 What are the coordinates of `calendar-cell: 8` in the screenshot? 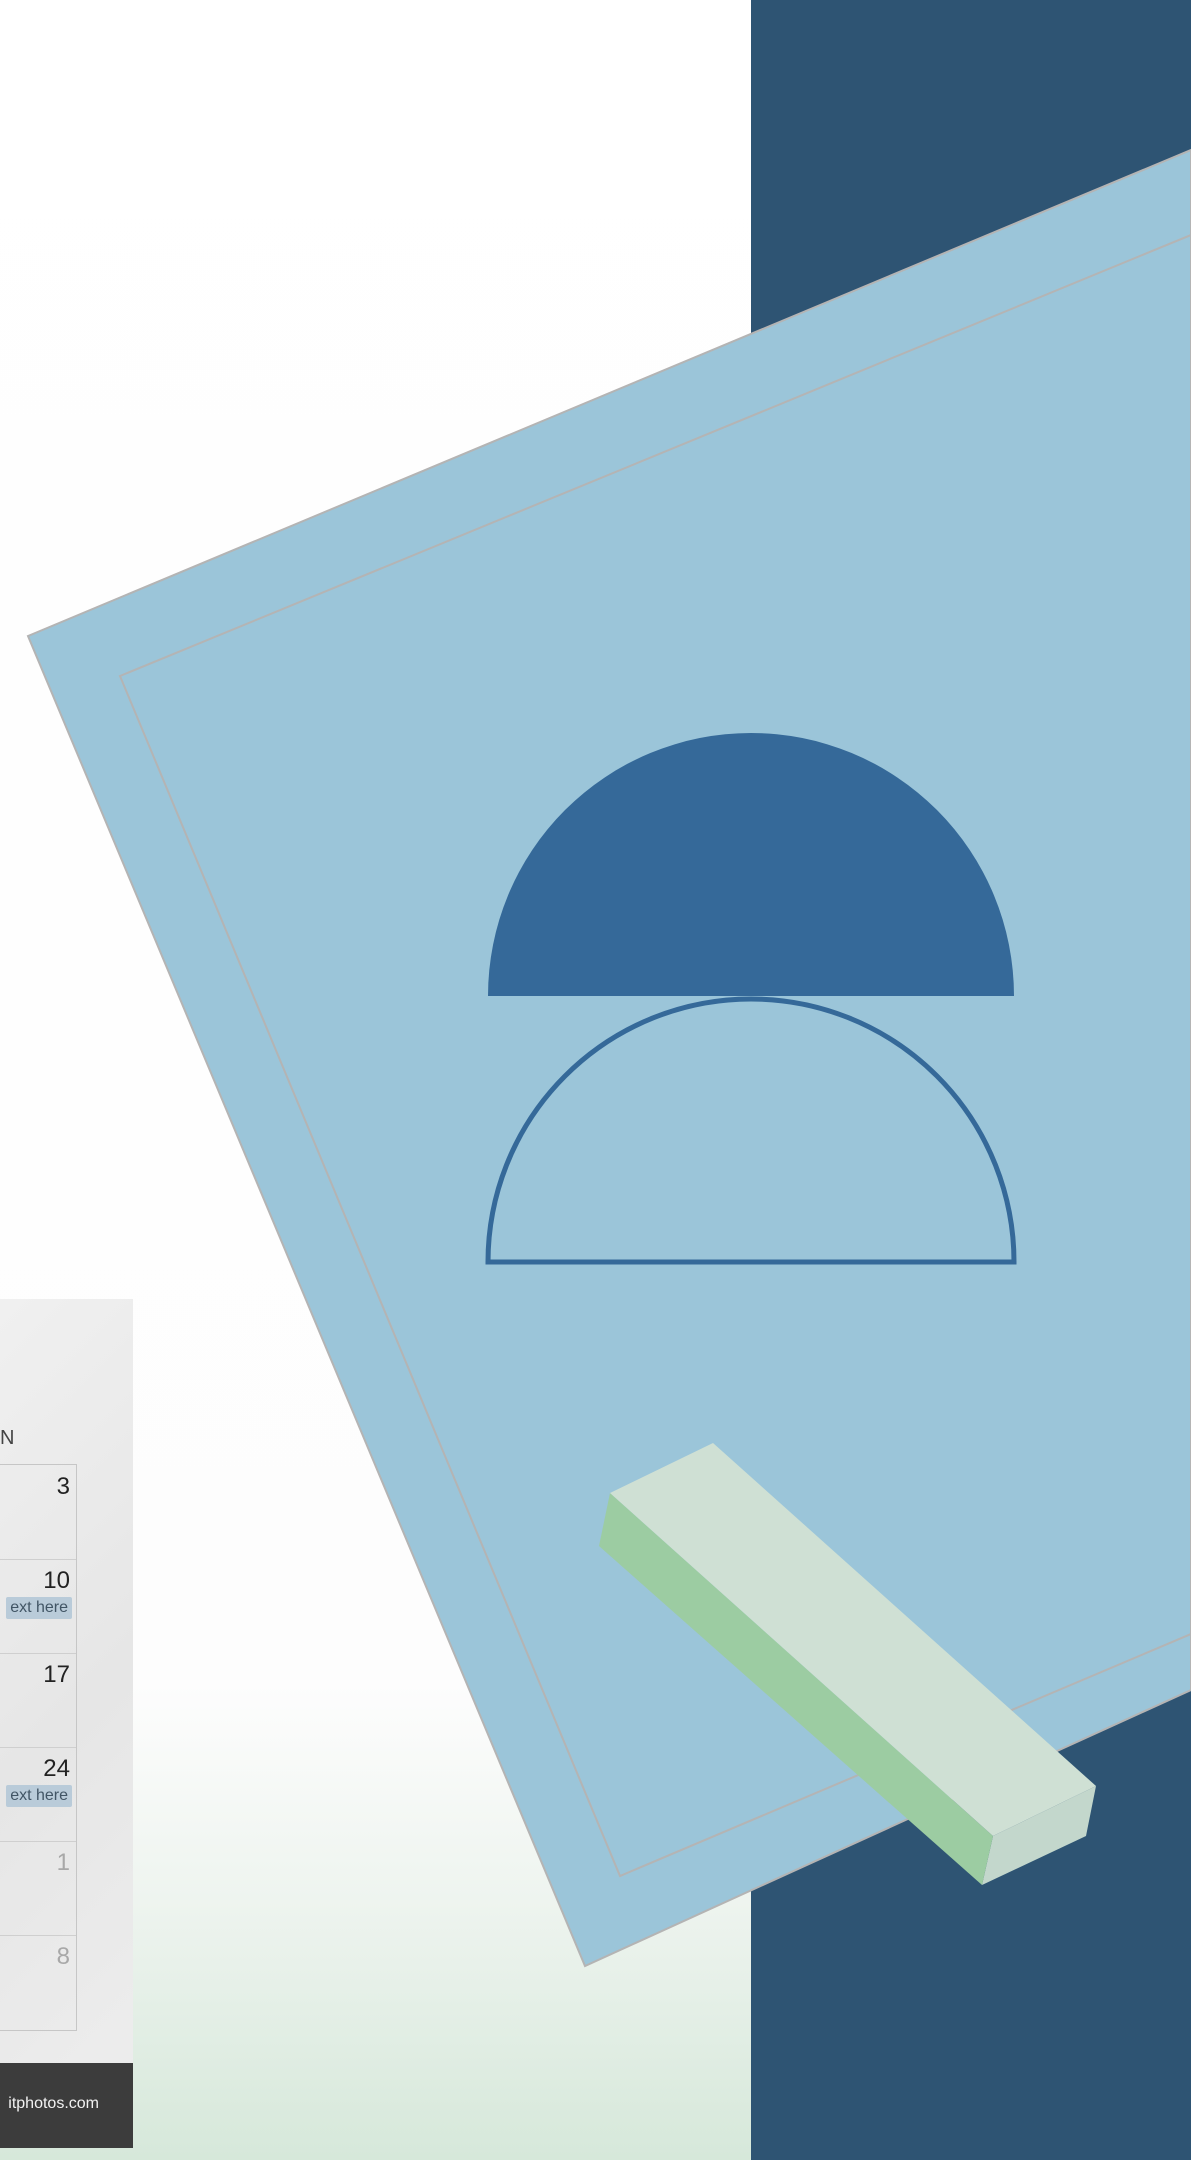 It's located at (38, 1982).